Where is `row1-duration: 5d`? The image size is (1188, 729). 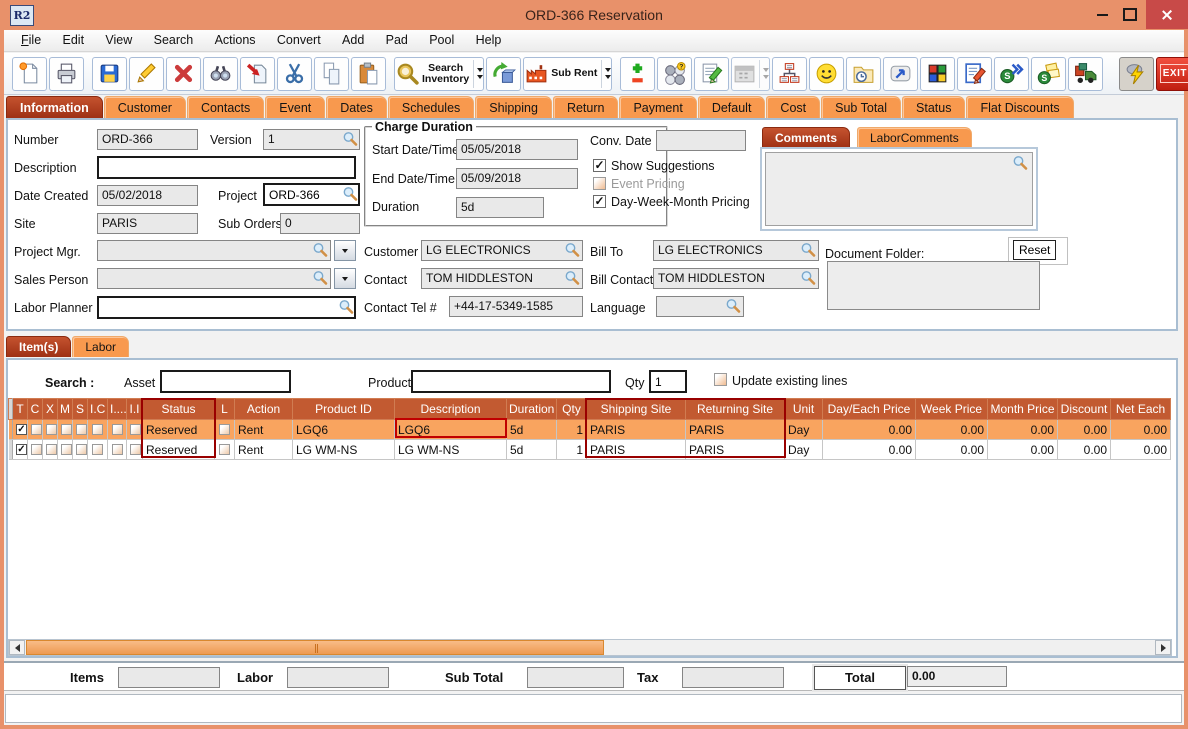 row1-duration: 5d is located at coordinates (531, 429).